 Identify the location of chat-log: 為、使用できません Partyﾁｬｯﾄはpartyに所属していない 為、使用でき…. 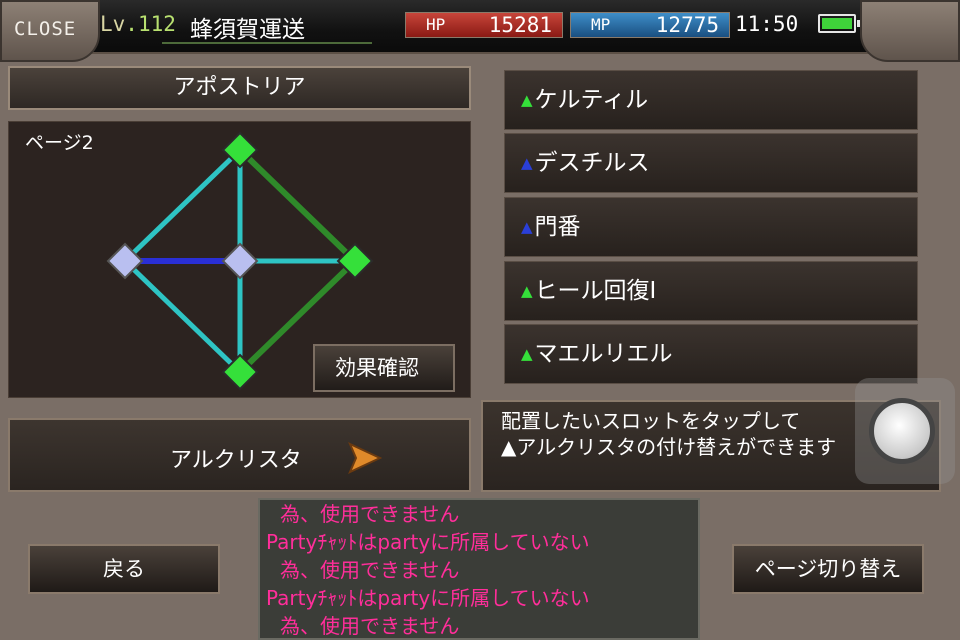
(479, 569).